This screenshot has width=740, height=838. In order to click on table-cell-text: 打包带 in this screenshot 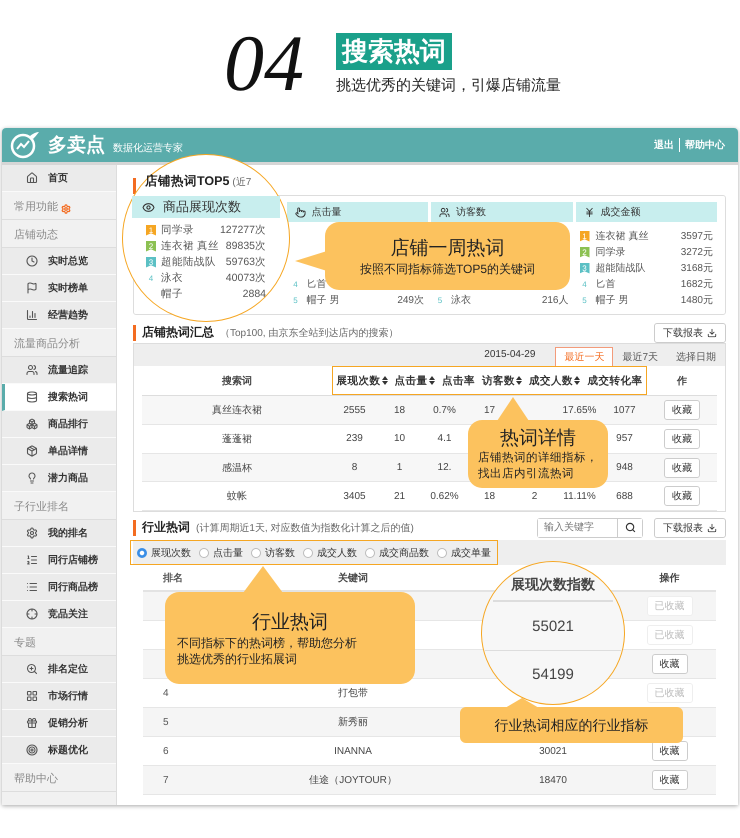, I will do `click(353, 693)`.